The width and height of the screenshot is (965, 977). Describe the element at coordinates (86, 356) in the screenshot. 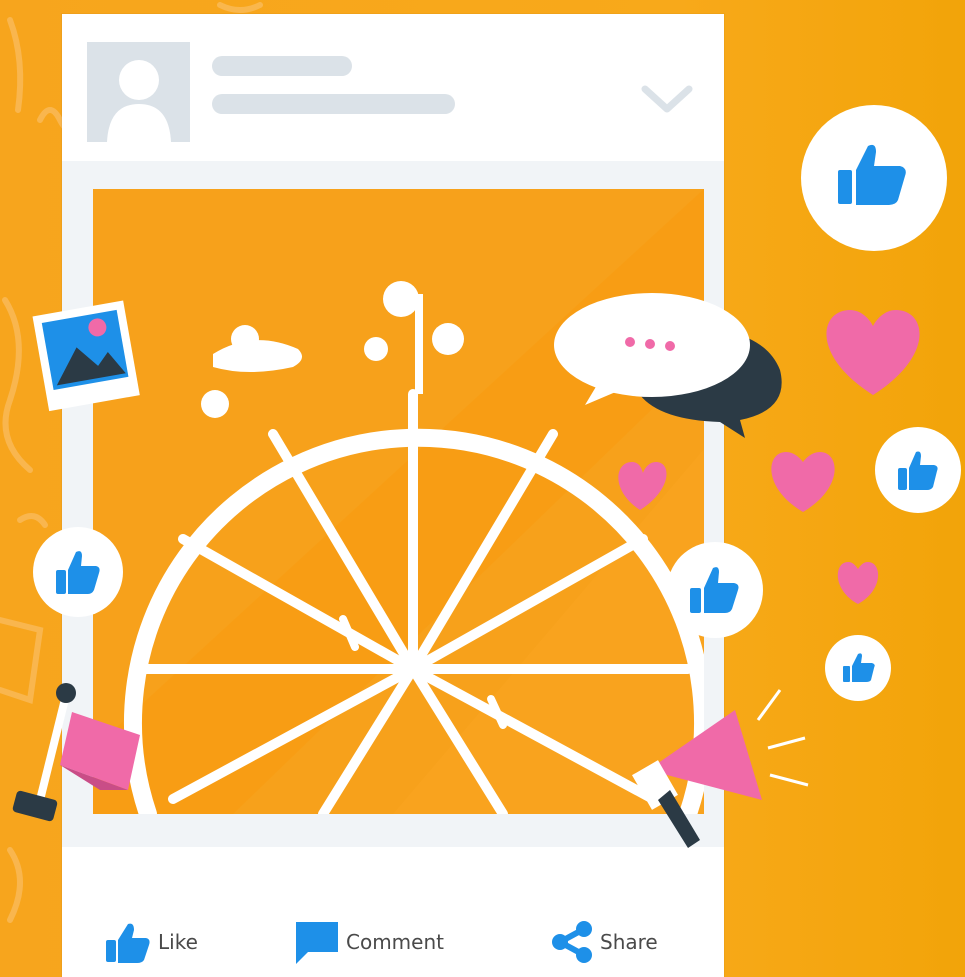

I see `photo-icon` at that location.